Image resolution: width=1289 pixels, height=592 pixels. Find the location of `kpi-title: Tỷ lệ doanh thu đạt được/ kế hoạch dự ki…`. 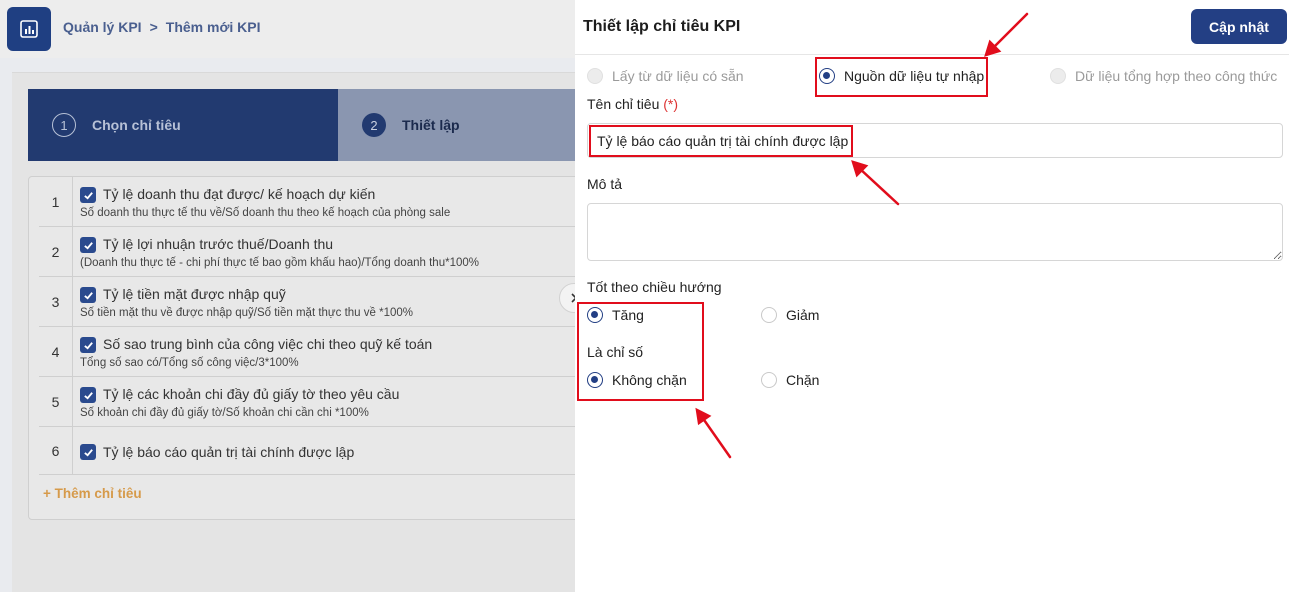

kpi-title: Tỷ lệ doanh thu đạt được/ kế hoạch dự ki… is located at coordinates (239, 194).